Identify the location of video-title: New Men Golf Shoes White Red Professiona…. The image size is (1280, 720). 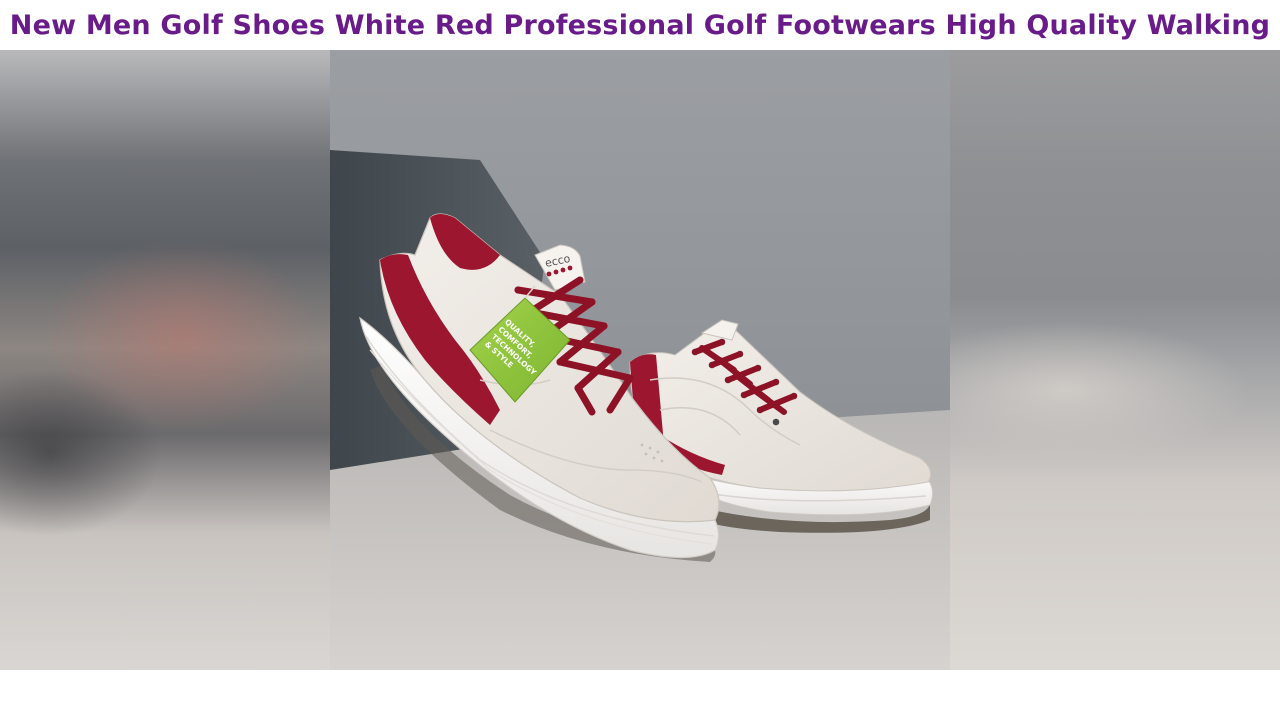
(640, 25).